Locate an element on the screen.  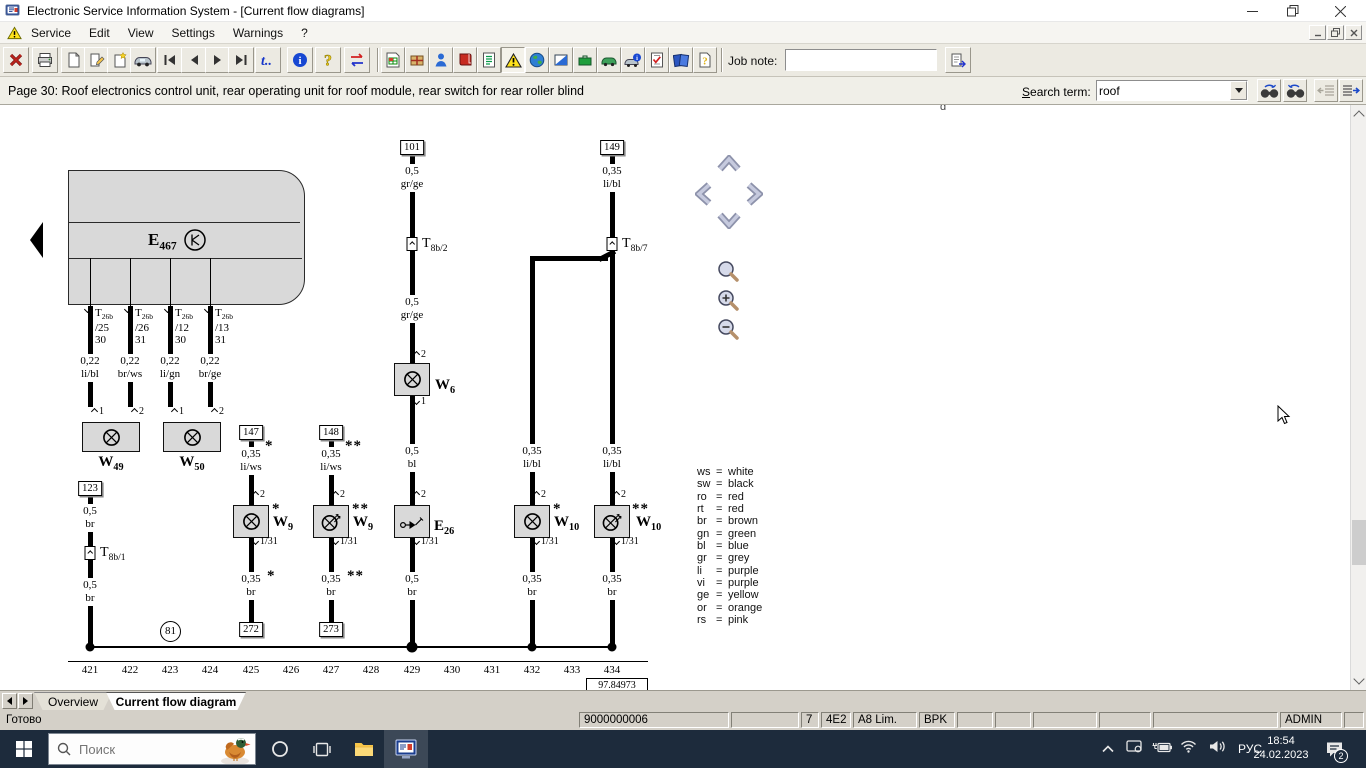
info-button: i is located at coordinates (300, 60).